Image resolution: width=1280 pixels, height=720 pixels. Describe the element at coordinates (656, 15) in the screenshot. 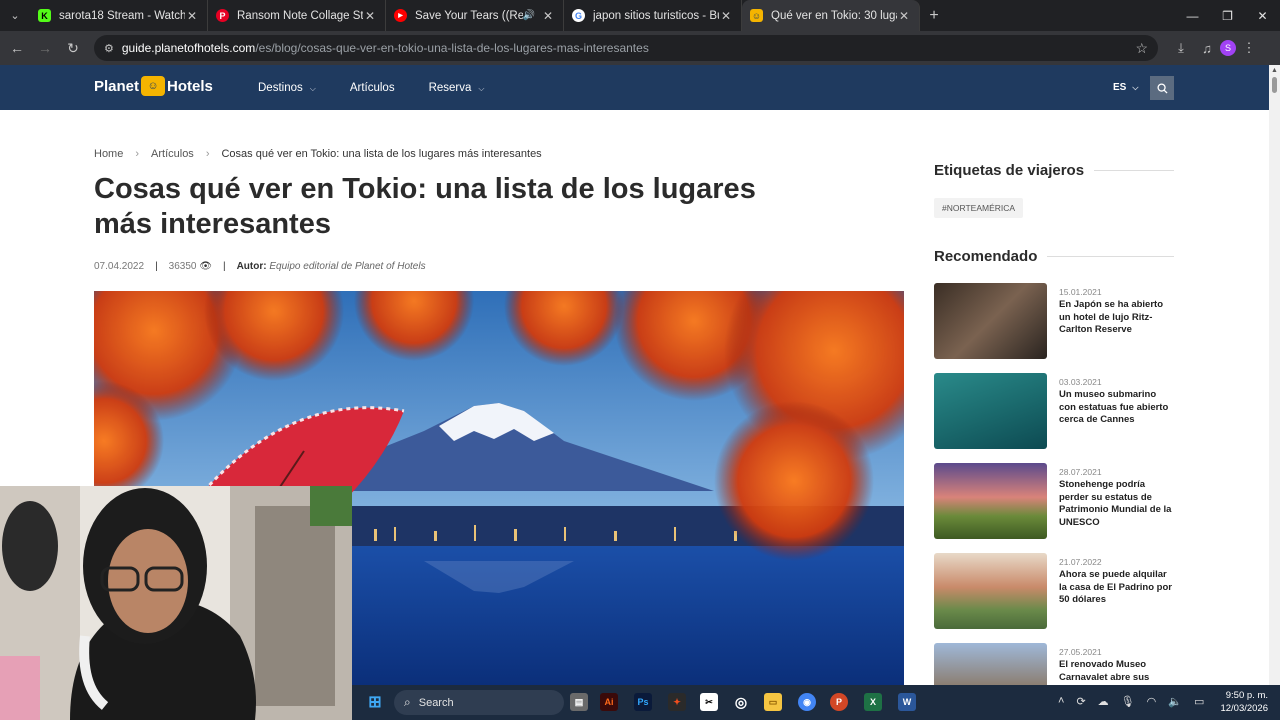

I see `tab-title: japon sitios turisticos - Buscar c` at that location.